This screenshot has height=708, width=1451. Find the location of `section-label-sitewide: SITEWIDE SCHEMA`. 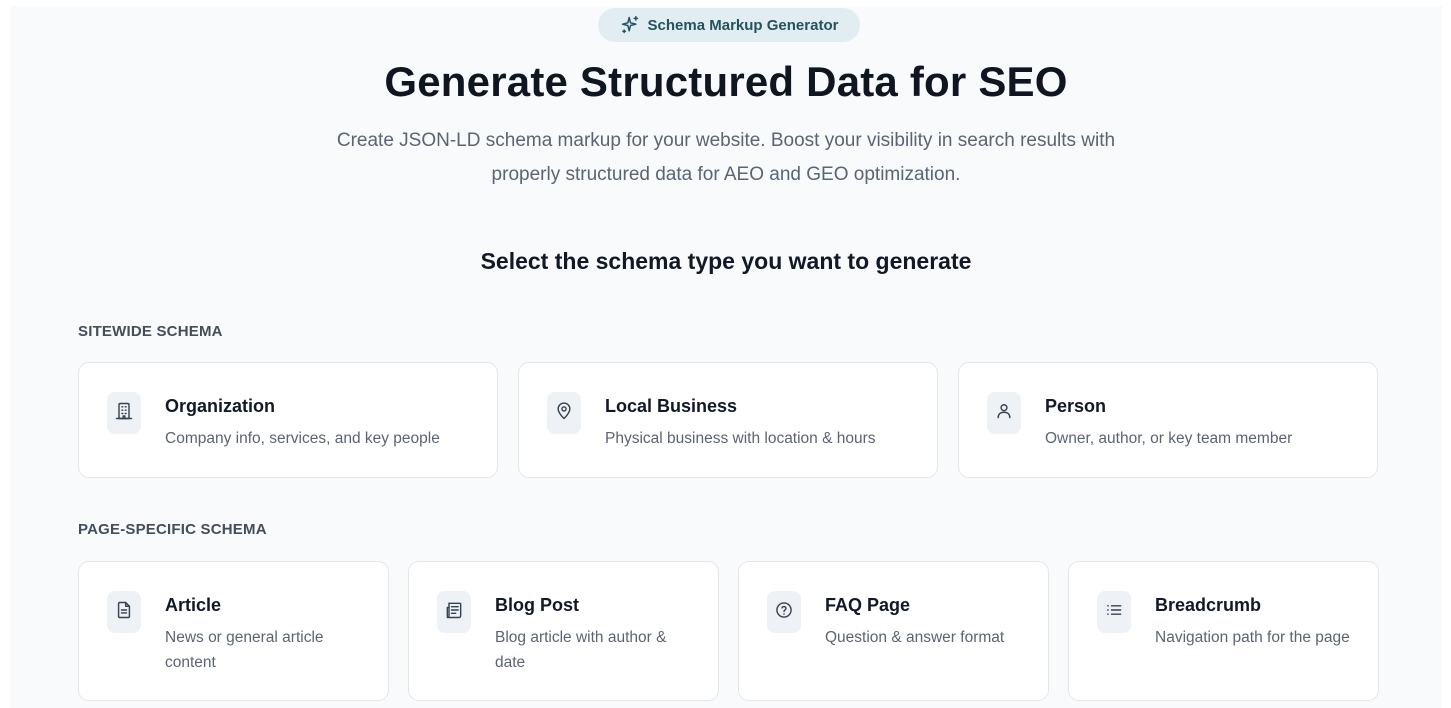

section-label-sitewide: SITEWIDE SCHEMA is located at coordinates (150, 331).